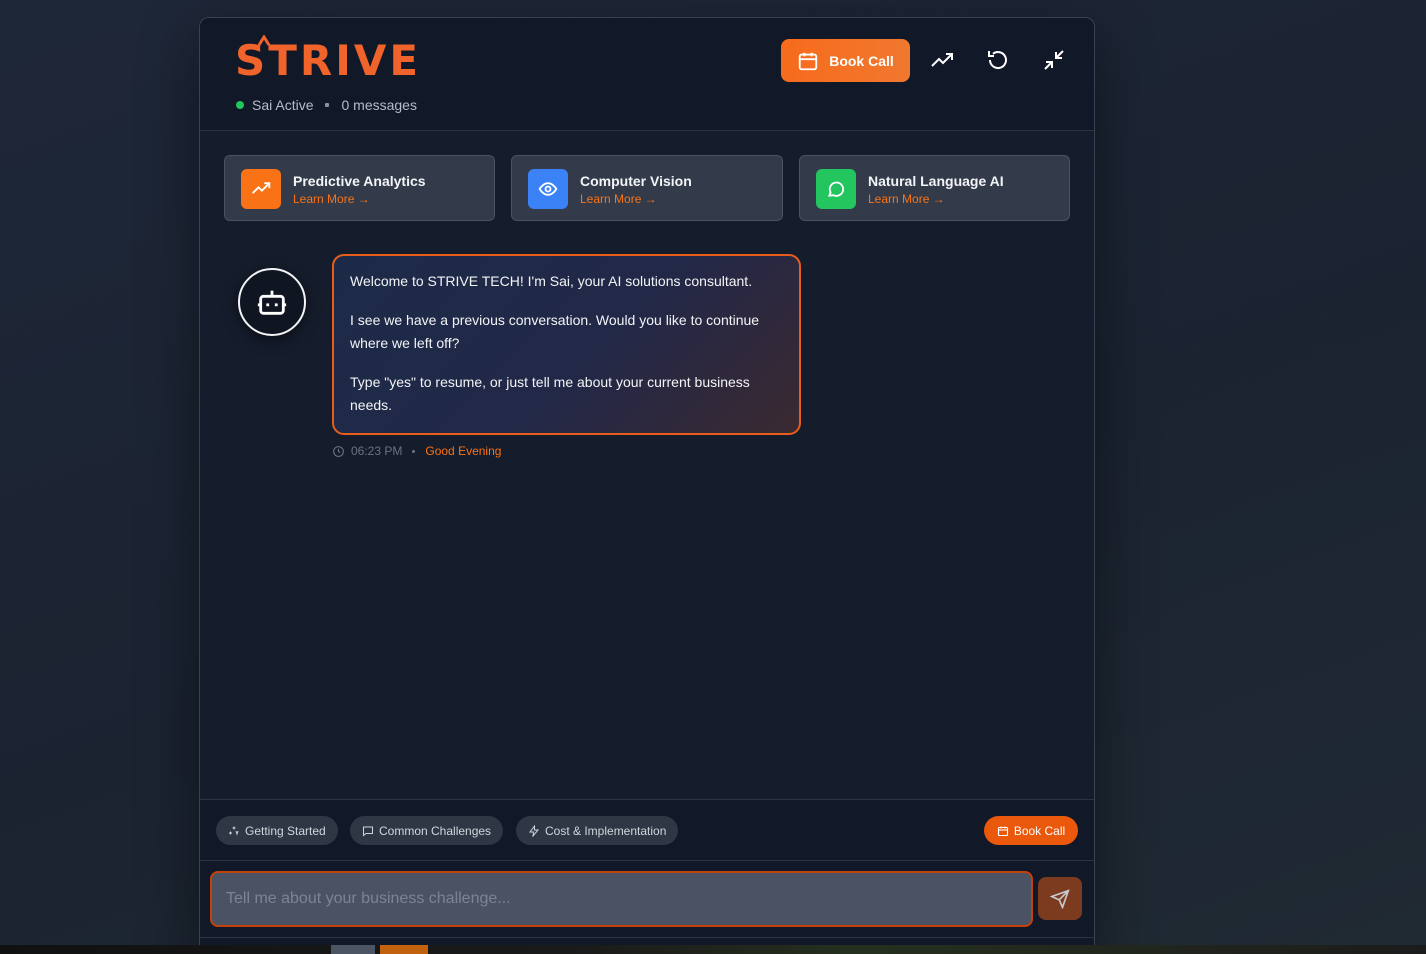  What do you see at coordinates (285, 830) in the screenshot?
I see `chip-label: Getting Started` at bounding box center [285, 830].